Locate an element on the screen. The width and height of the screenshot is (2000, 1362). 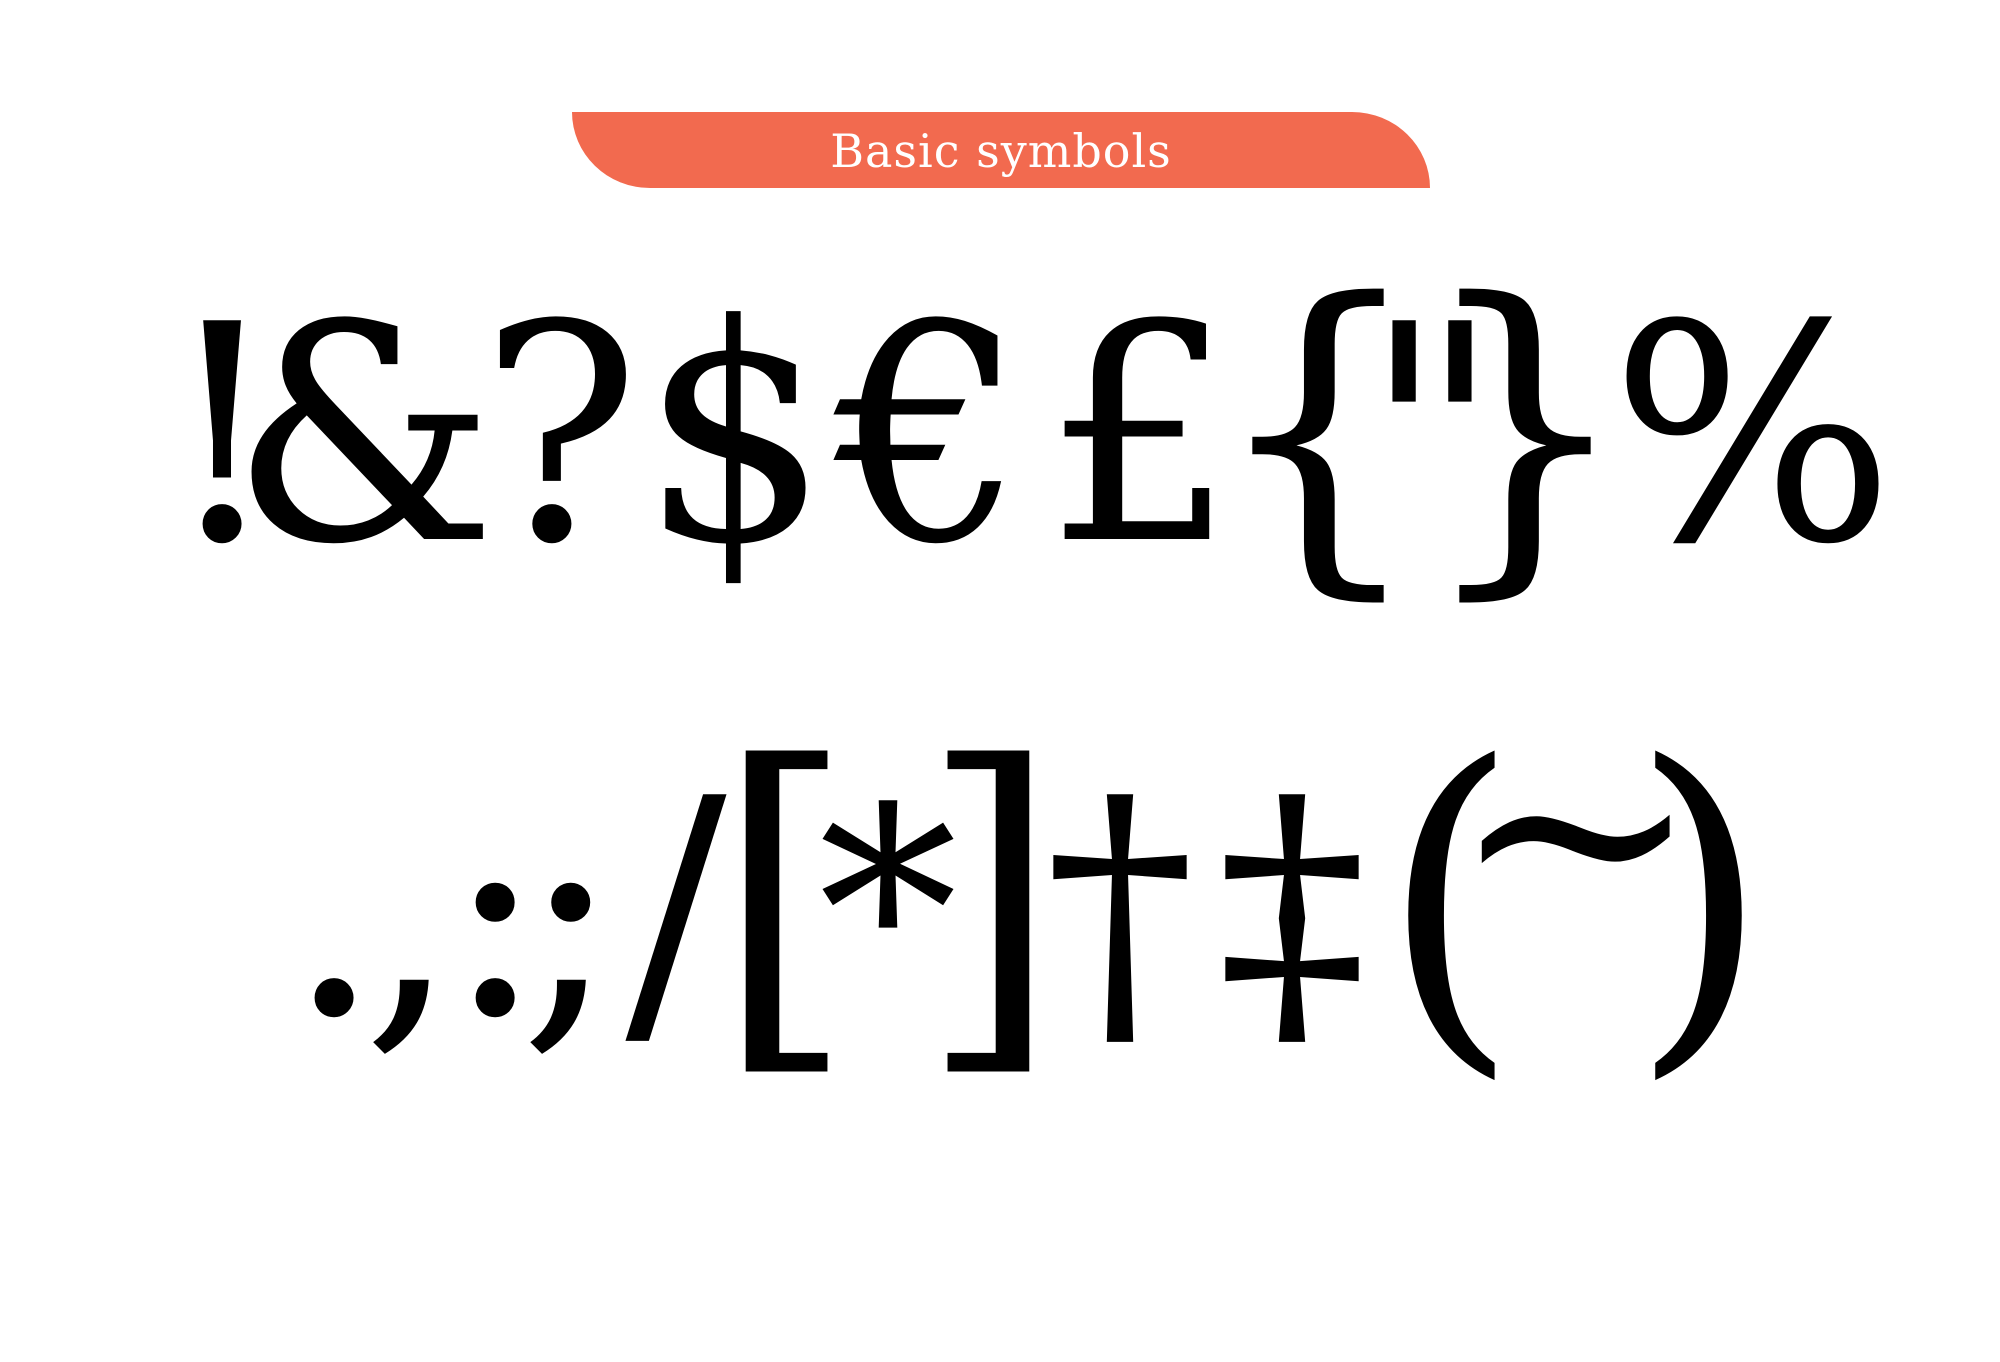
glyph-right-parenthesis: ) is located at coordinates (1700, 899).